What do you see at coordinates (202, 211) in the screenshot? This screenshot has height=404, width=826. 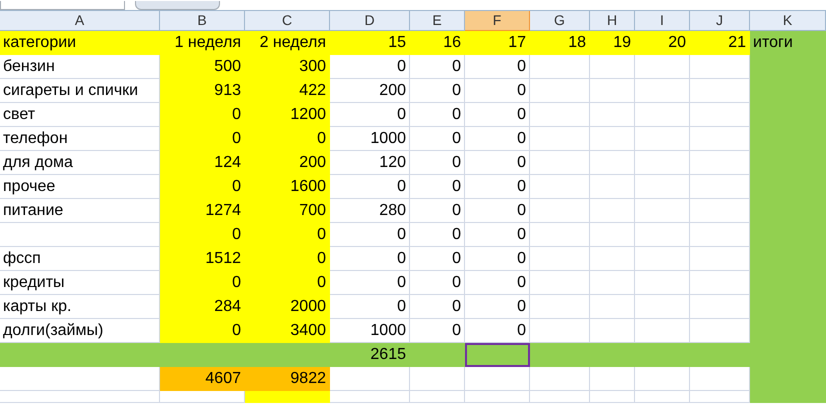 I see `table-cell: 1274` at bounding box center [202, 211].